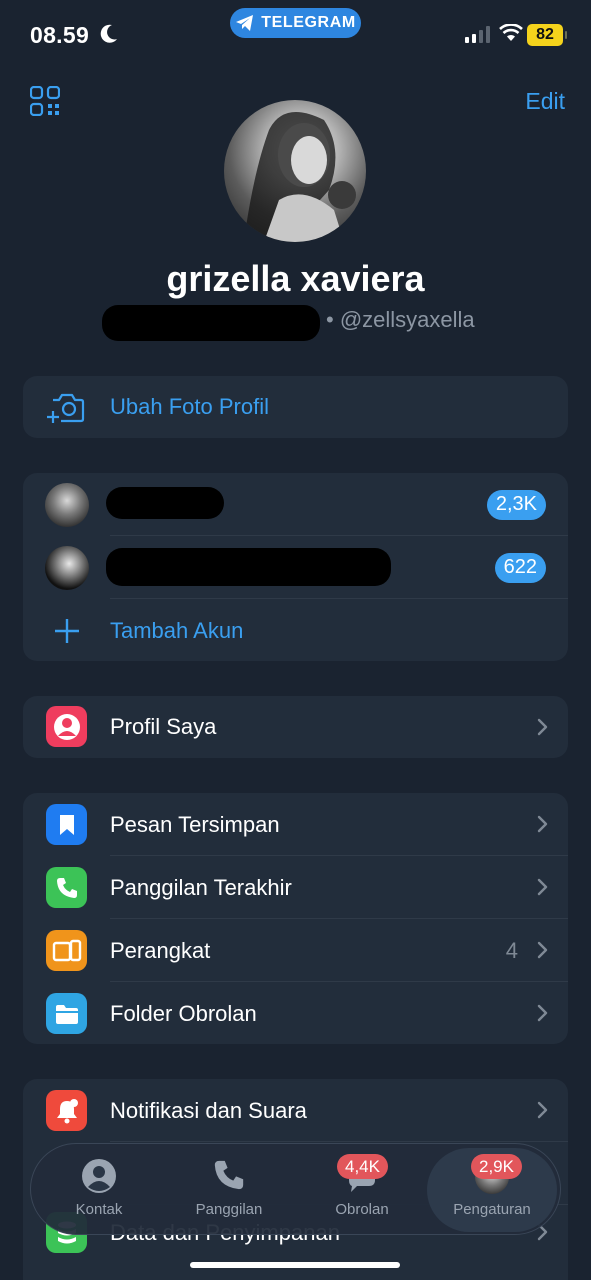 This screenshot has height=1280, width=591. I want to click on chats-unread-badge: 4,4K, so click(362, 1166).